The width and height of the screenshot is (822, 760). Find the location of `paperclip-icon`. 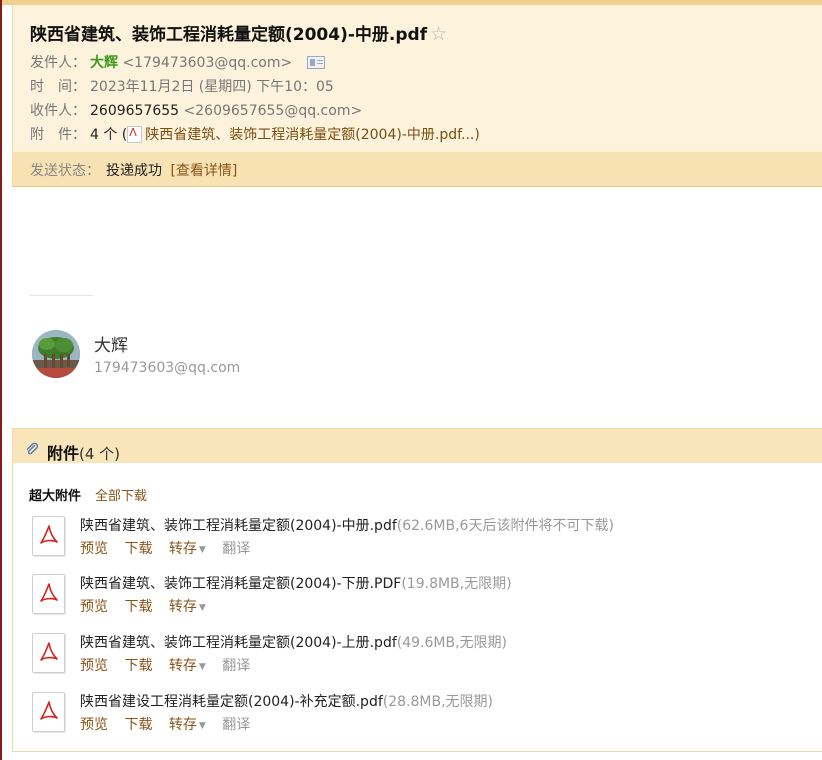

paperclip-icon is located at coordinates (32, 448).